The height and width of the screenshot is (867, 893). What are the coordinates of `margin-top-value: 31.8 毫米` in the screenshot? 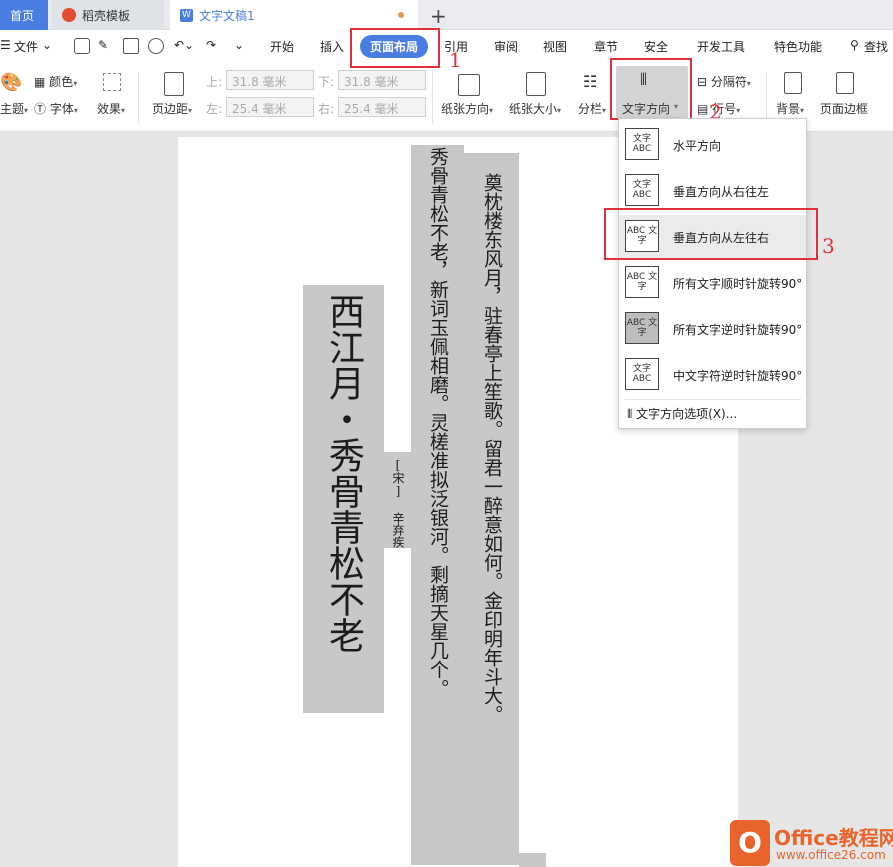 It's located at (259, 82).